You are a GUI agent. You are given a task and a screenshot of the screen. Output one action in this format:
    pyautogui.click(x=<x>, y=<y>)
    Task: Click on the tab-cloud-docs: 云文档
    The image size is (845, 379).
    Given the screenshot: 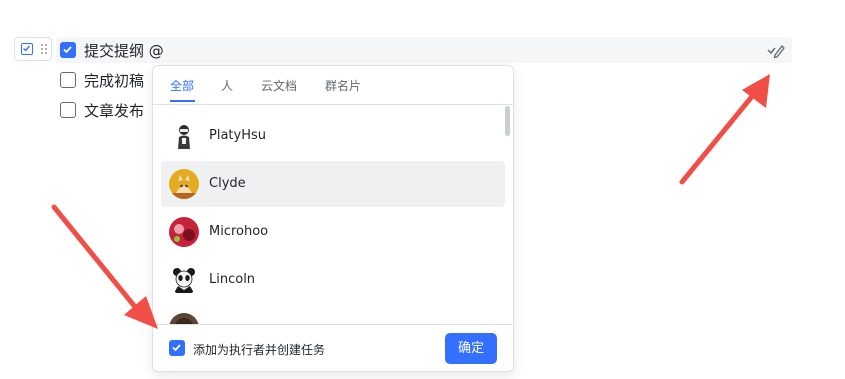 What is the action you would take?
    pyautogui.click(x=279, y=85)
    